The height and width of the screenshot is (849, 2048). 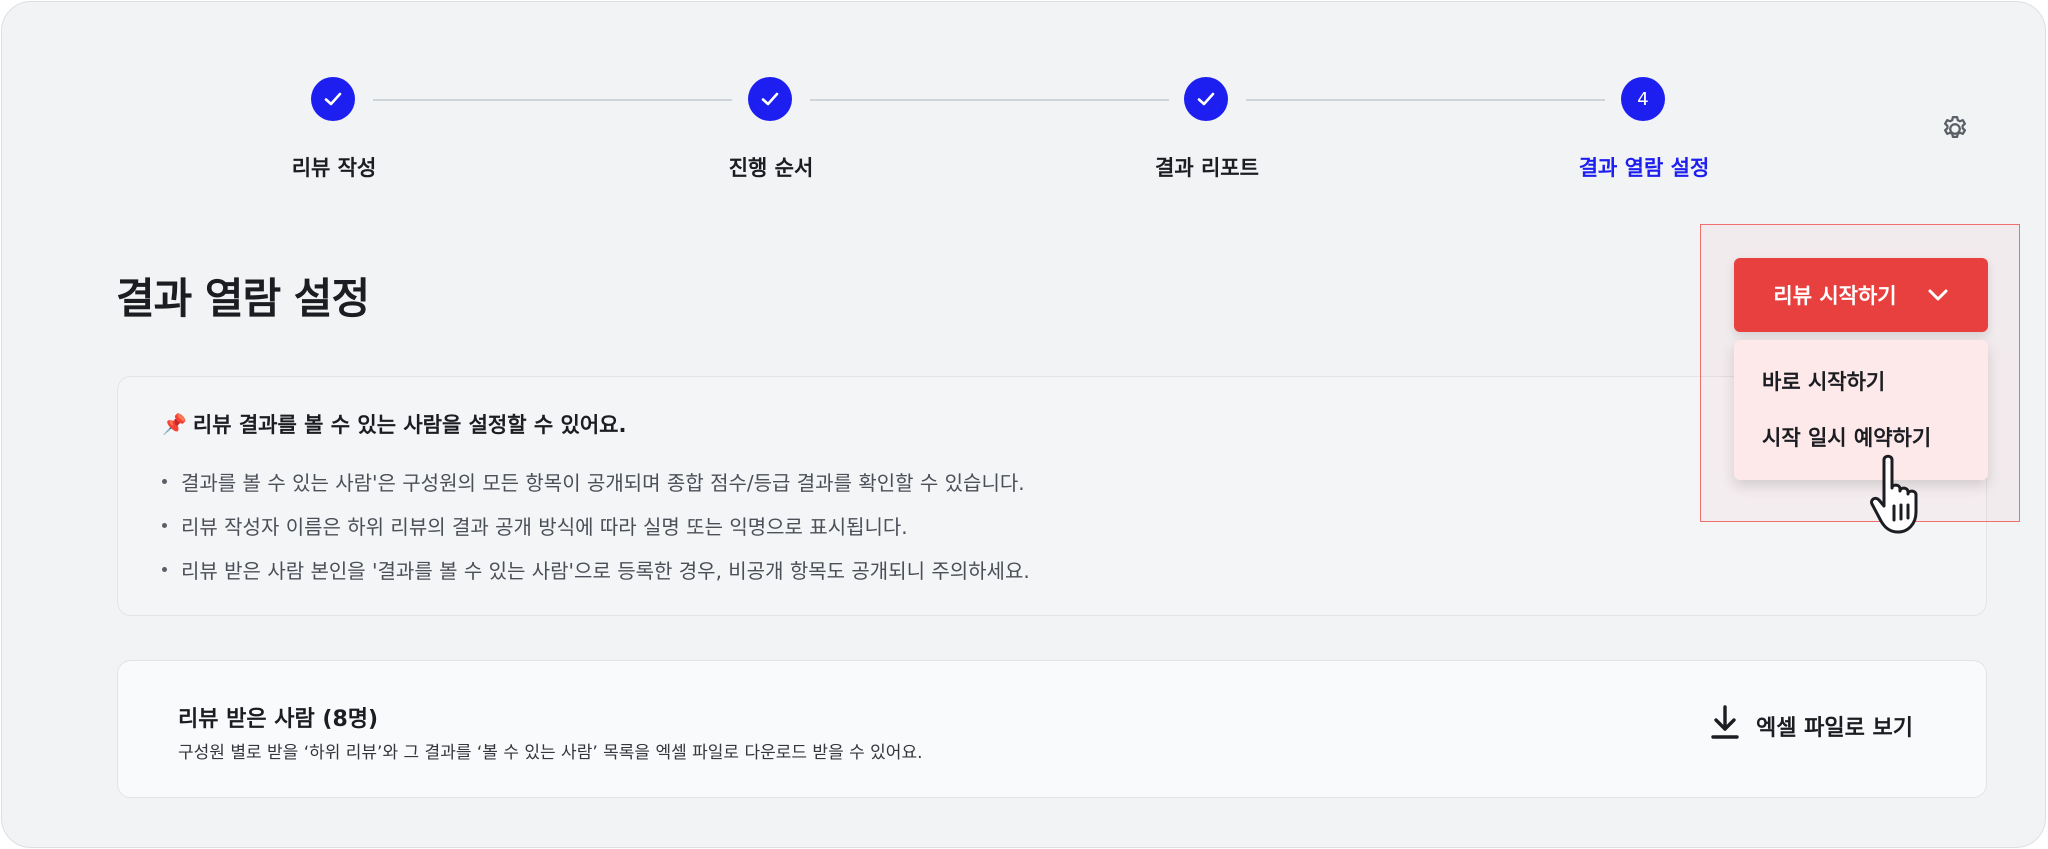 What do you see at coordinates (771, 167) in the screenshot?
I see `step-2-label: 진행 순서` at bounding box center [771, 167].